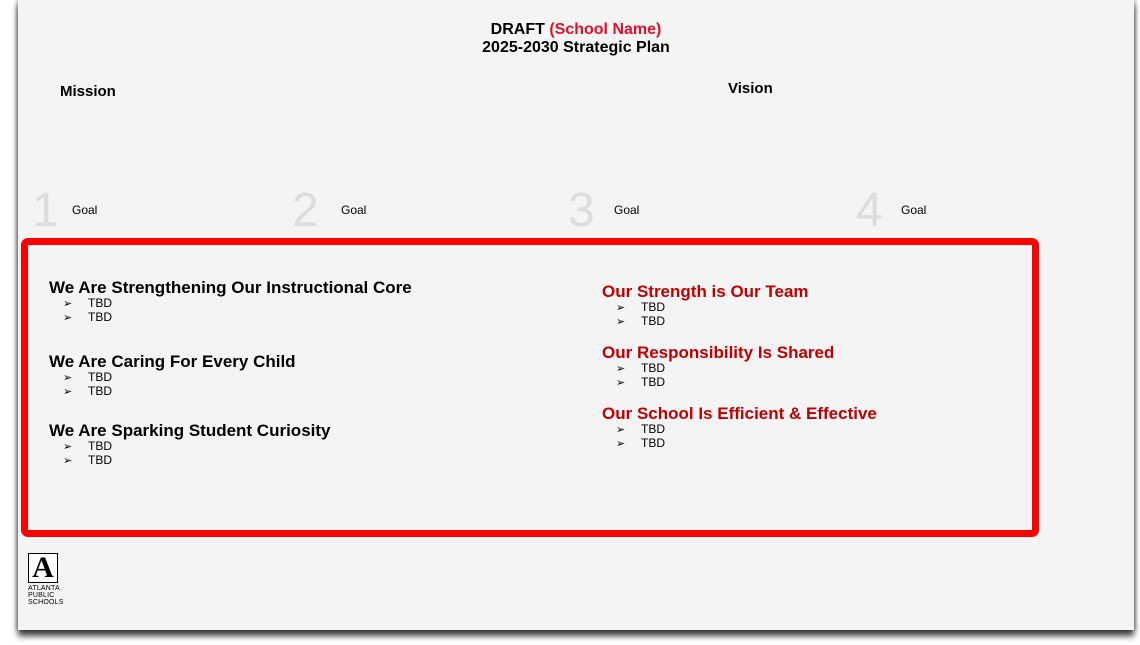  What do you see at coordinates (718, 352) in the screenshot?
I see `pillar-title: Our Responsibility Is Shared` at bounding box center [718, 352].